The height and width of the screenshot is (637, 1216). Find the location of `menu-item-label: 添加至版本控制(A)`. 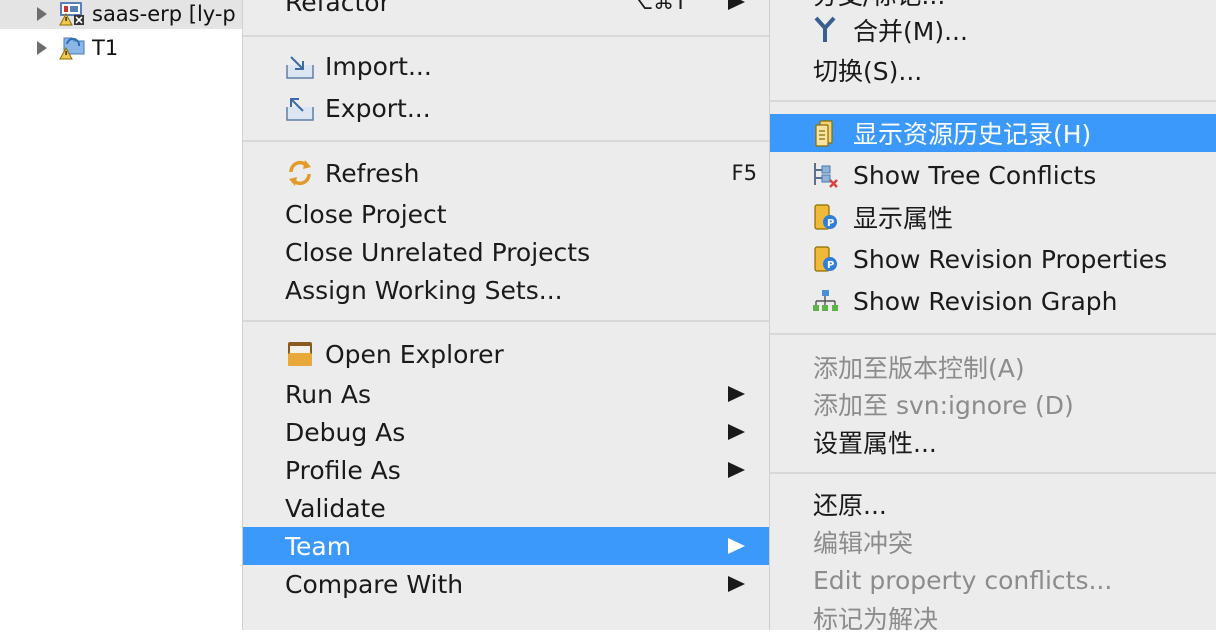

menu-item-label: 添加至版本控制(A) is located at coordinates (919, 368).